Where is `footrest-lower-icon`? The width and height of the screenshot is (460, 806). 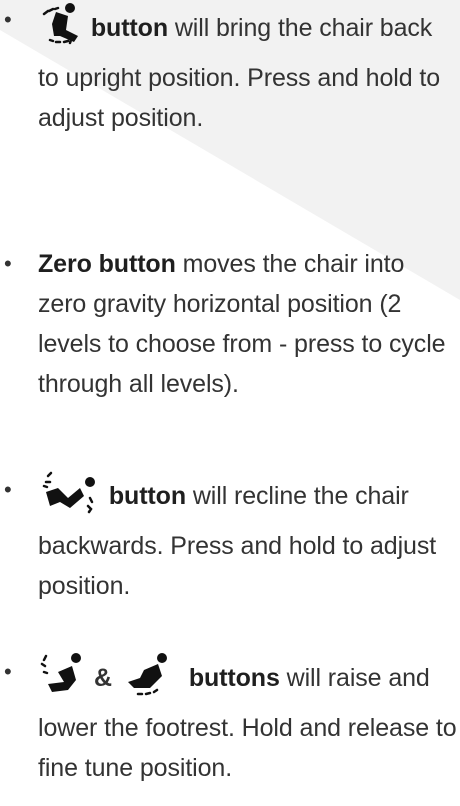 footrest-lower-icon is located at coordinates (146, 680).